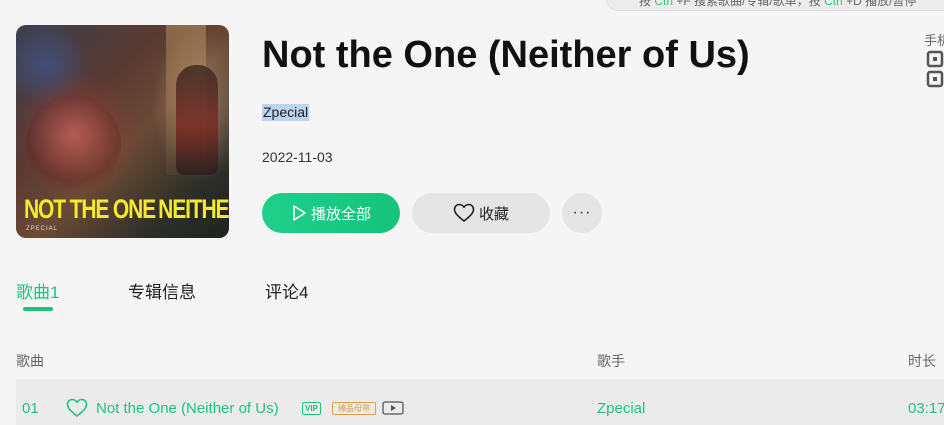  Describe the element at coordinates (286, 112) in the screenshot. I see `artist-link: Zpecial` at that location.